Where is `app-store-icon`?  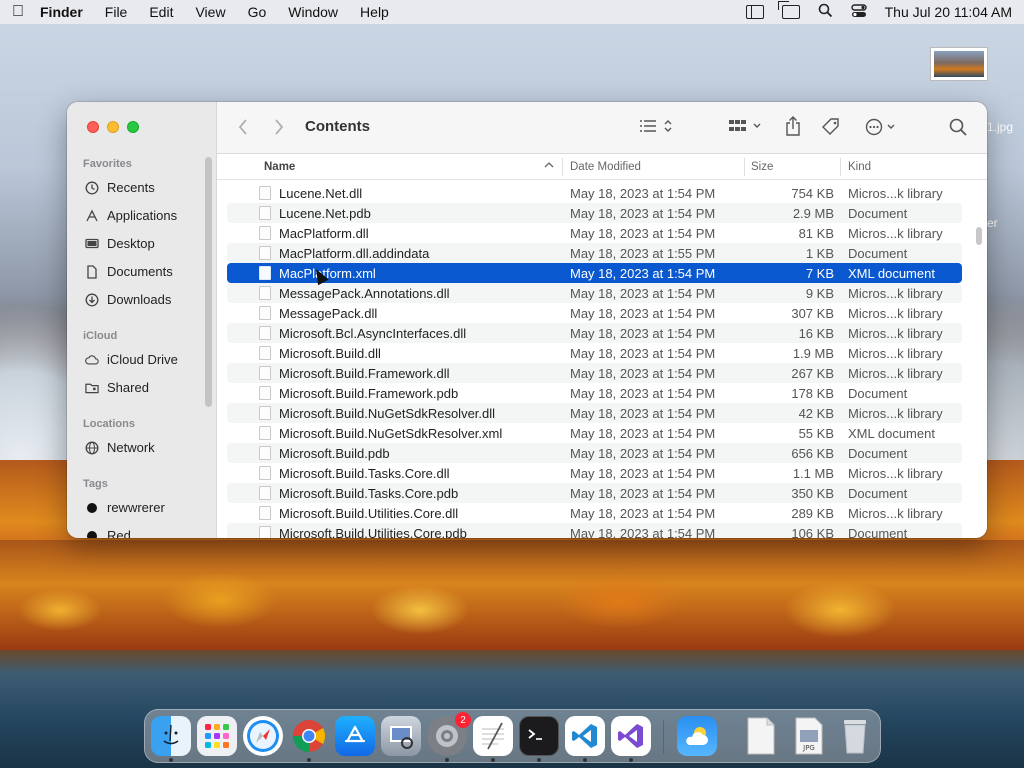 app-store-icon is located at coordinates (355, 736).